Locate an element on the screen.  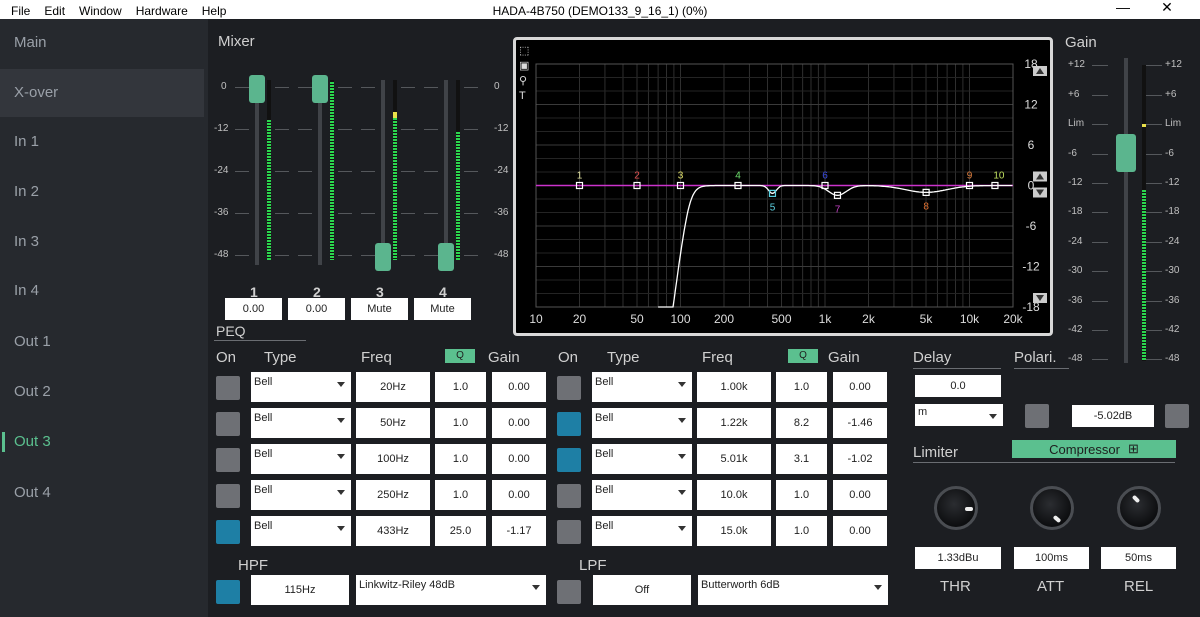
peq-band-left-3-enable is located at coordinates (228, 460).